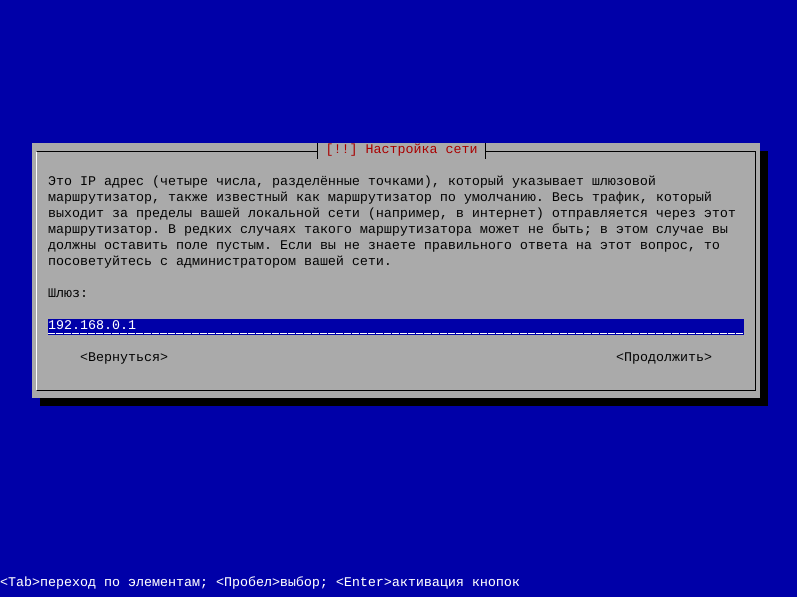 This screenshot has height=597, width=797. I want to click on back-button: <Вернуться>, so click(124, 359).